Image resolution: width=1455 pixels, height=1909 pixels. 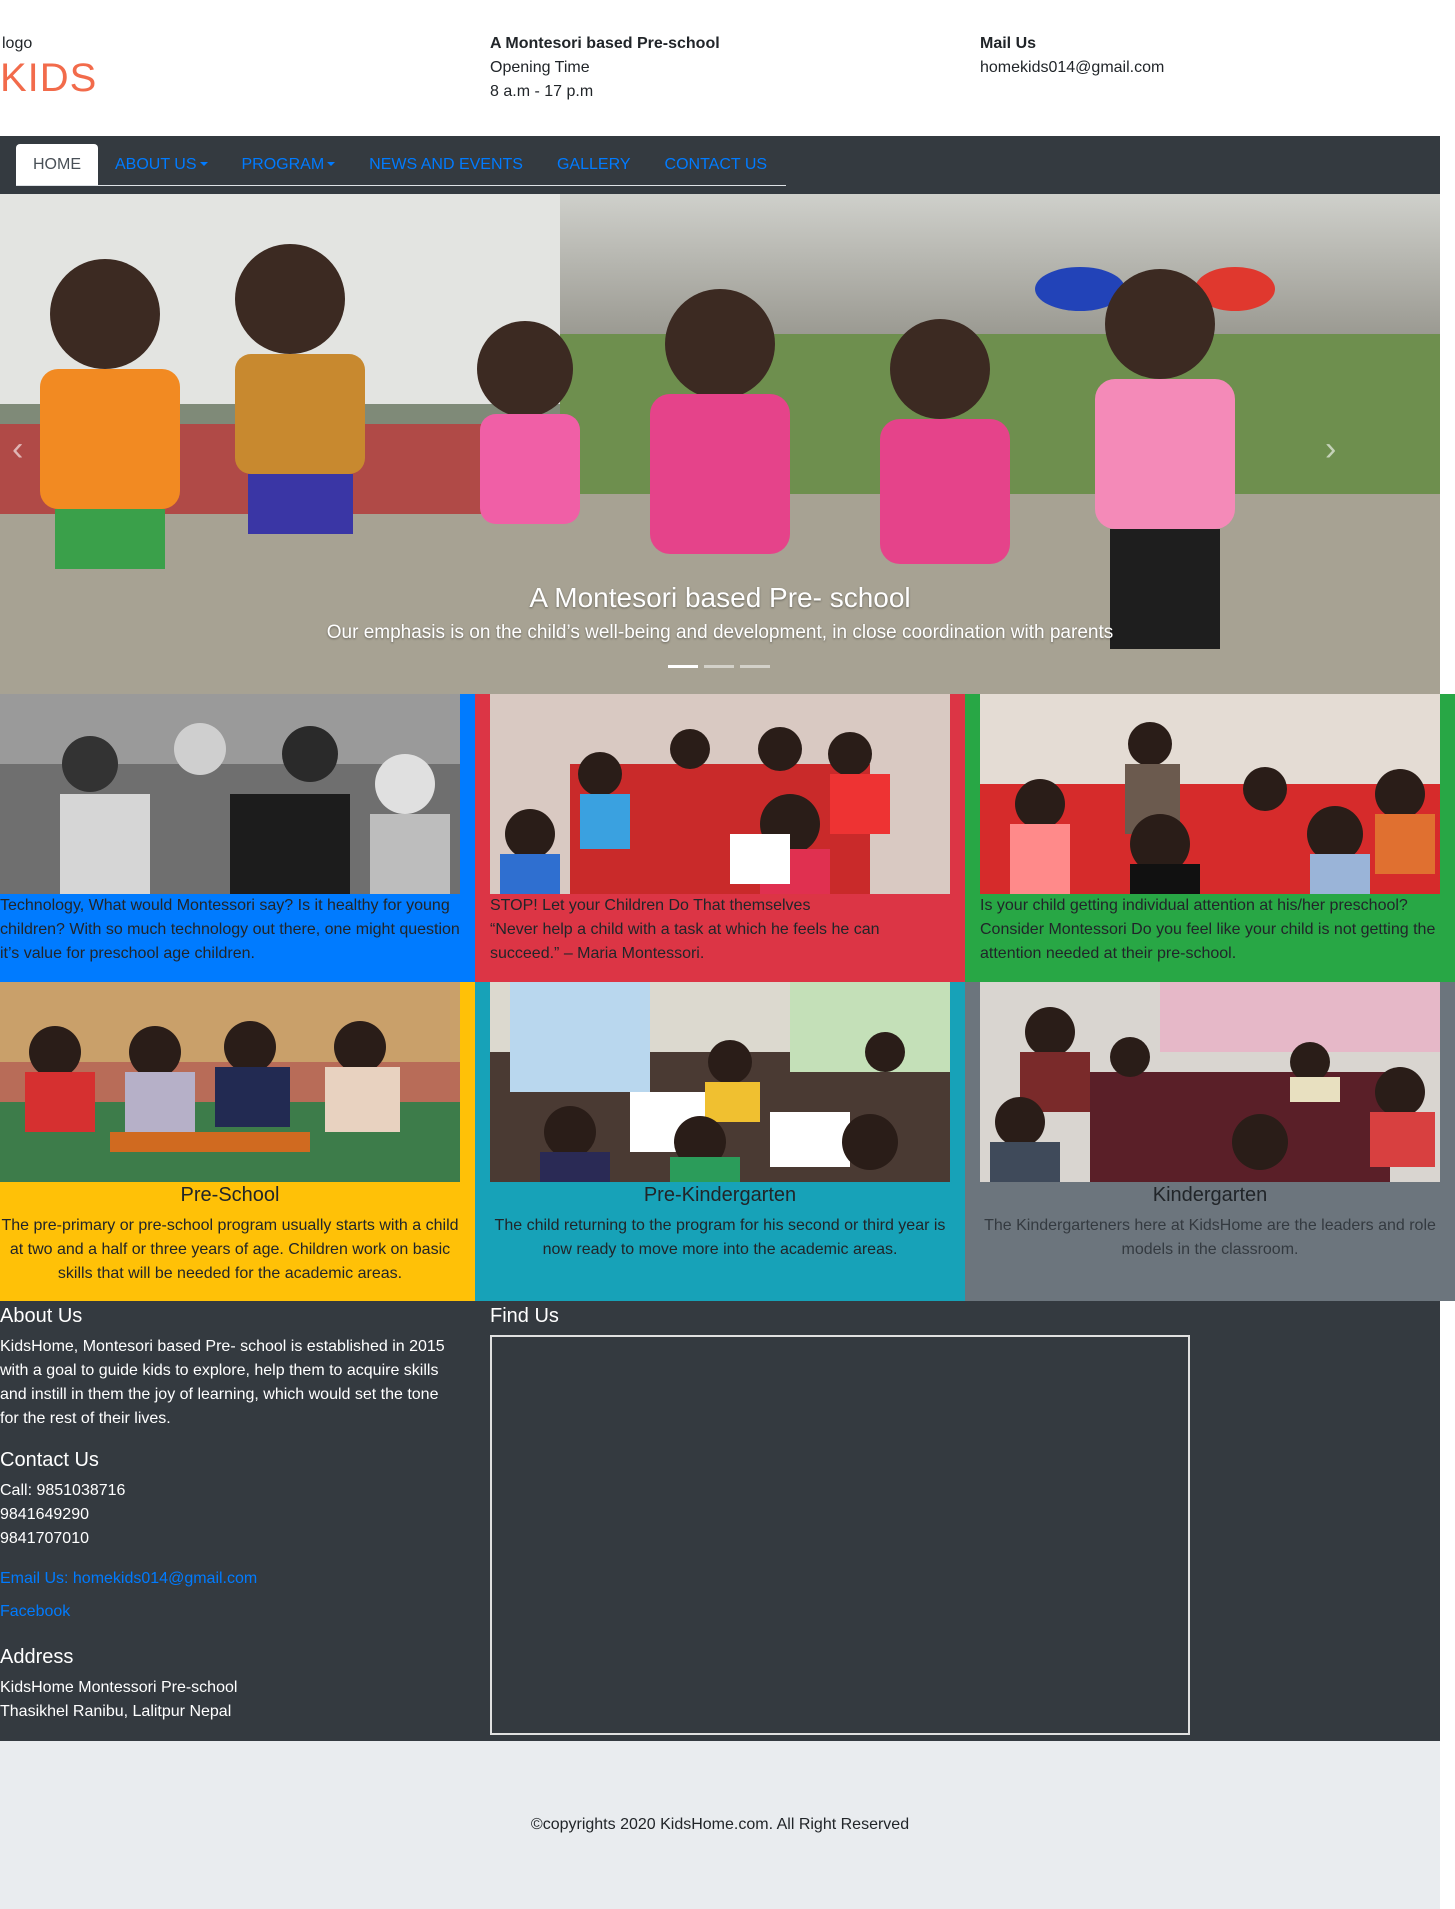 I want to click on article-2-image, so click(x=720, y=794).